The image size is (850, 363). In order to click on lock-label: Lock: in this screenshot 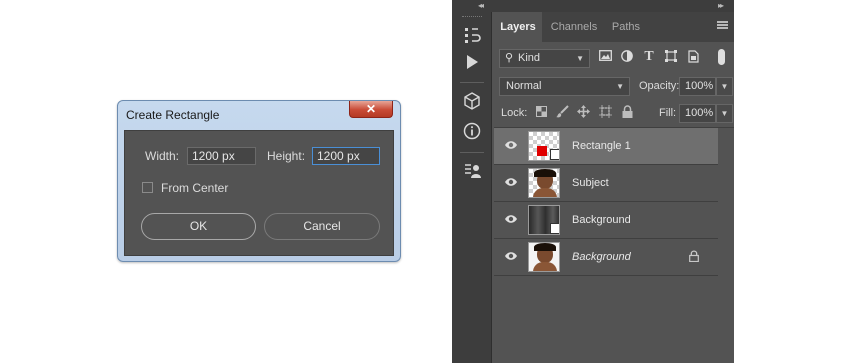, I will do `click(514, 113)`.